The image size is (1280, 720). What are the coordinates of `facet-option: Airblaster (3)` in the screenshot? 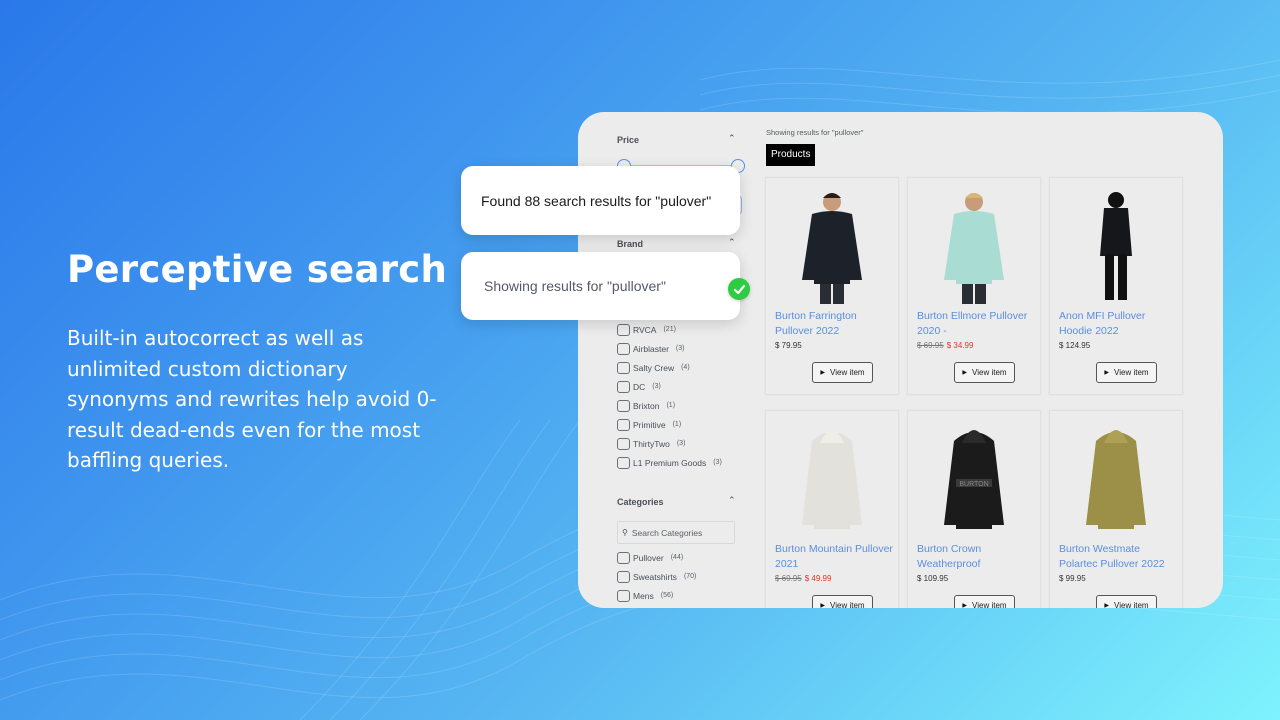 It's located at (669, 348).